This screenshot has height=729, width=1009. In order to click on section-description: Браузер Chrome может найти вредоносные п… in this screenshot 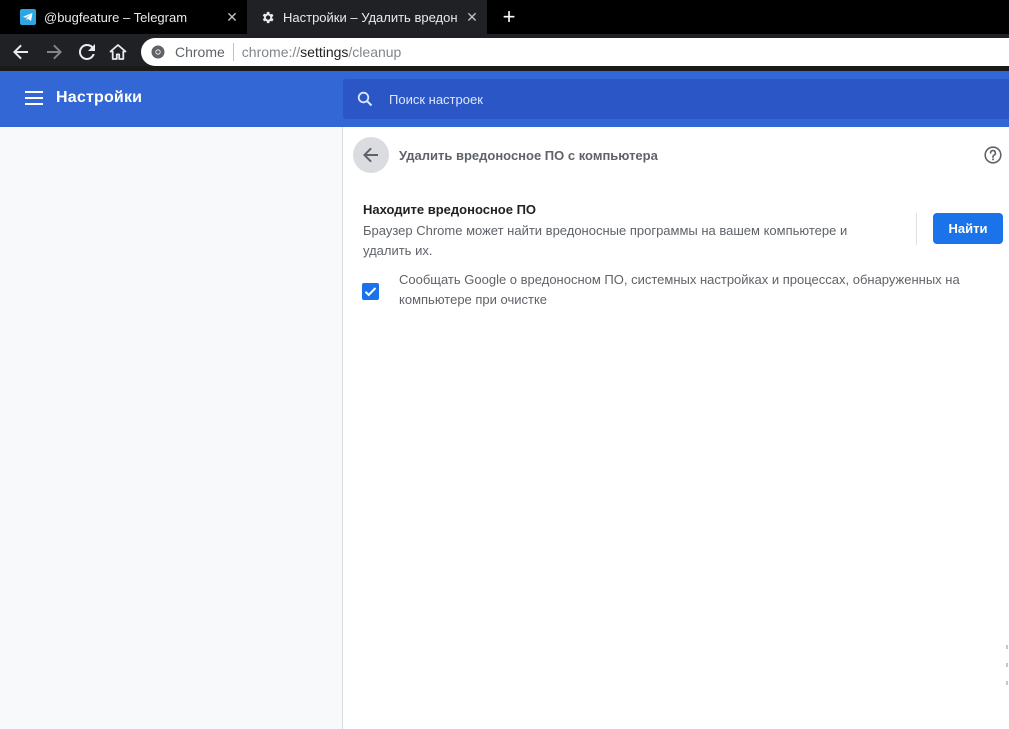, I will do `click(605, 240)`.